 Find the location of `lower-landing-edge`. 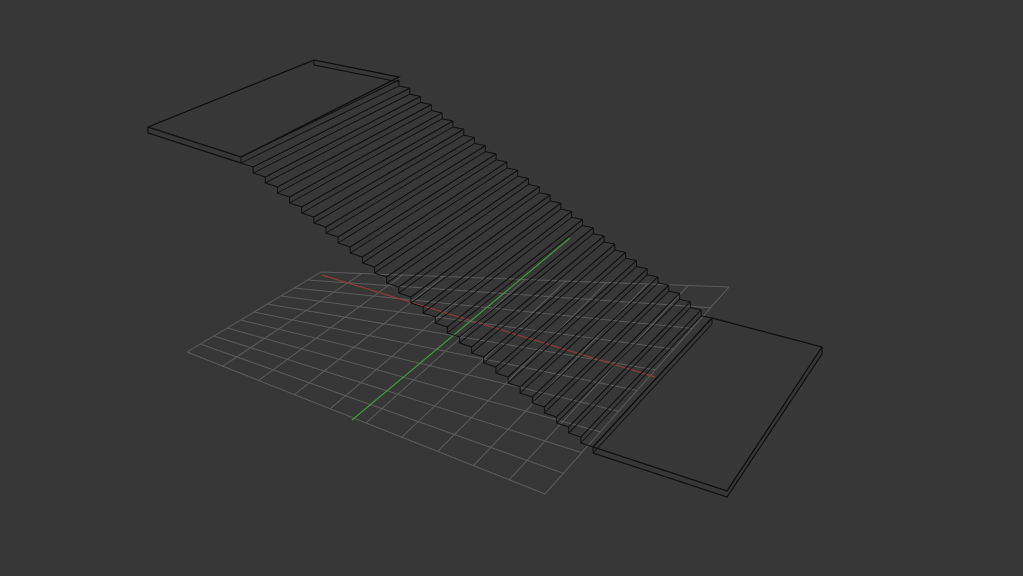

lower-landing-edge is located at coordinates (707, 422).